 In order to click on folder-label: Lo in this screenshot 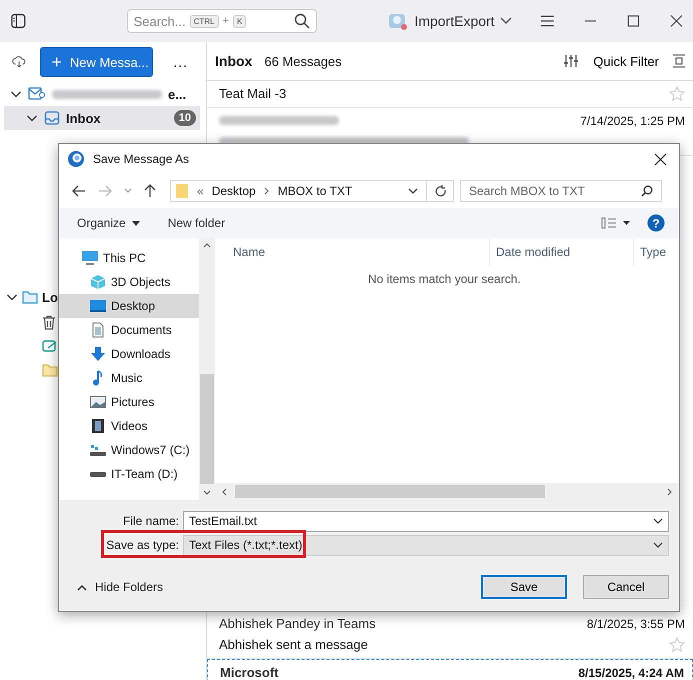, I will do `click(50, 297)`.